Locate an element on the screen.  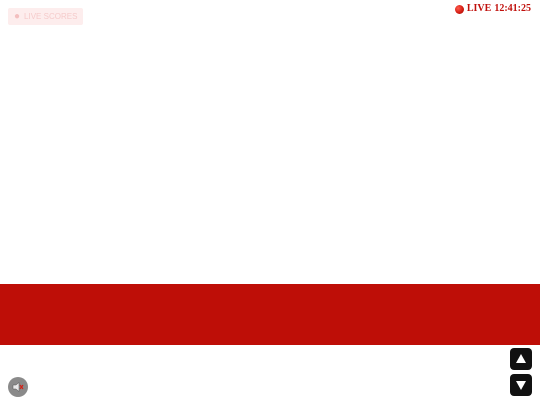
down-arrow-icon is located at coordinates (521, 385).